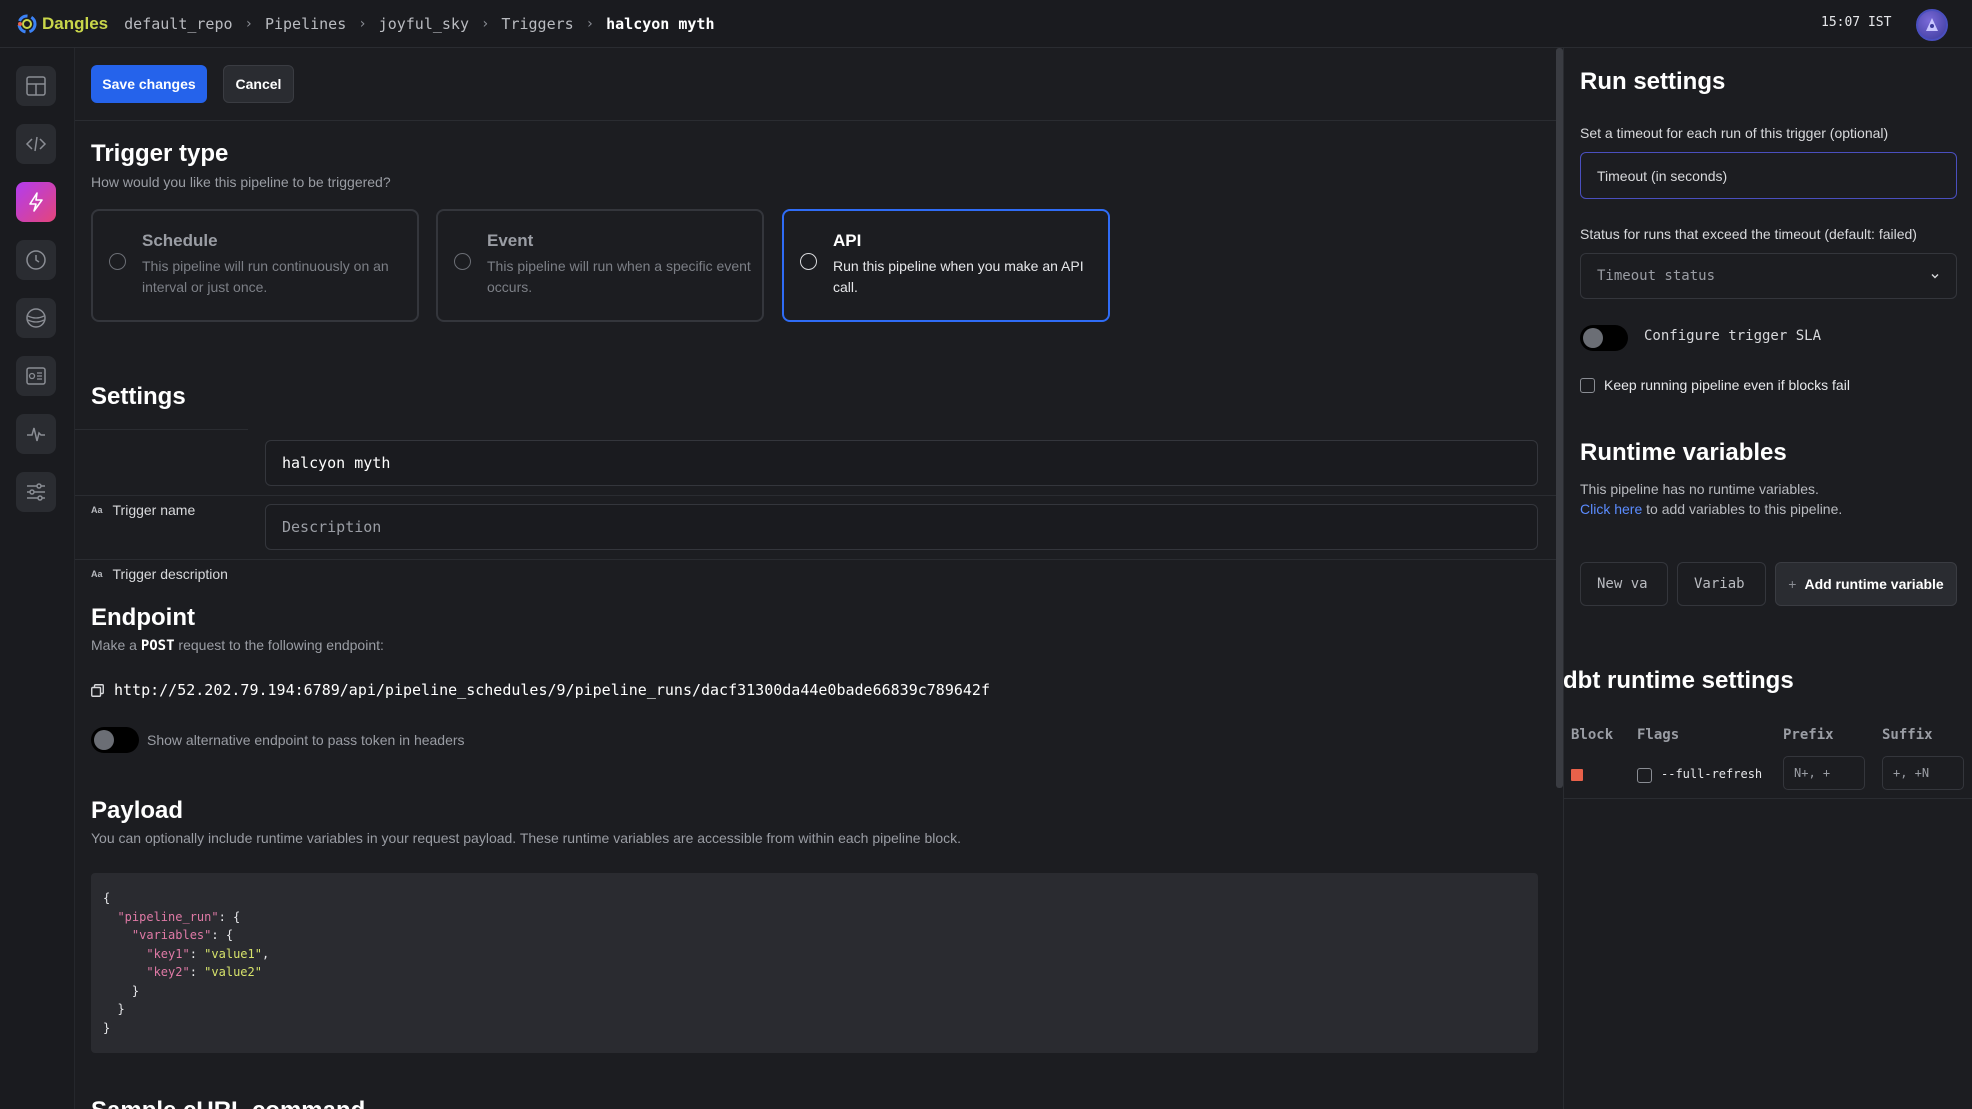 Image resolution: width=1972 pixels, height=1109 pixels. What do you see at coordinates (901, 463) in the screenshot?
I see `trigger-name-input` at bounding box center [901, 463].